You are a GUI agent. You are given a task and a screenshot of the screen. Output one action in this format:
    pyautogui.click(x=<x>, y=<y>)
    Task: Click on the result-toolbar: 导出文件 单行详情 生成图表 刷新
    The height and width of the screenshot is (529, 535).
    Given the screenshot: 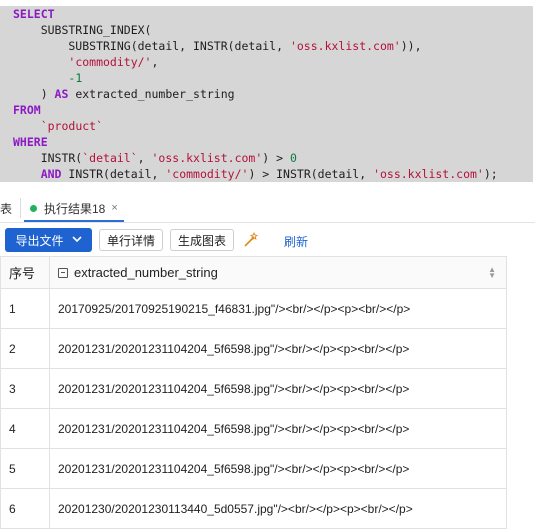 What is the action you would take?
    pyautogui.click(x=267, y=241)
    